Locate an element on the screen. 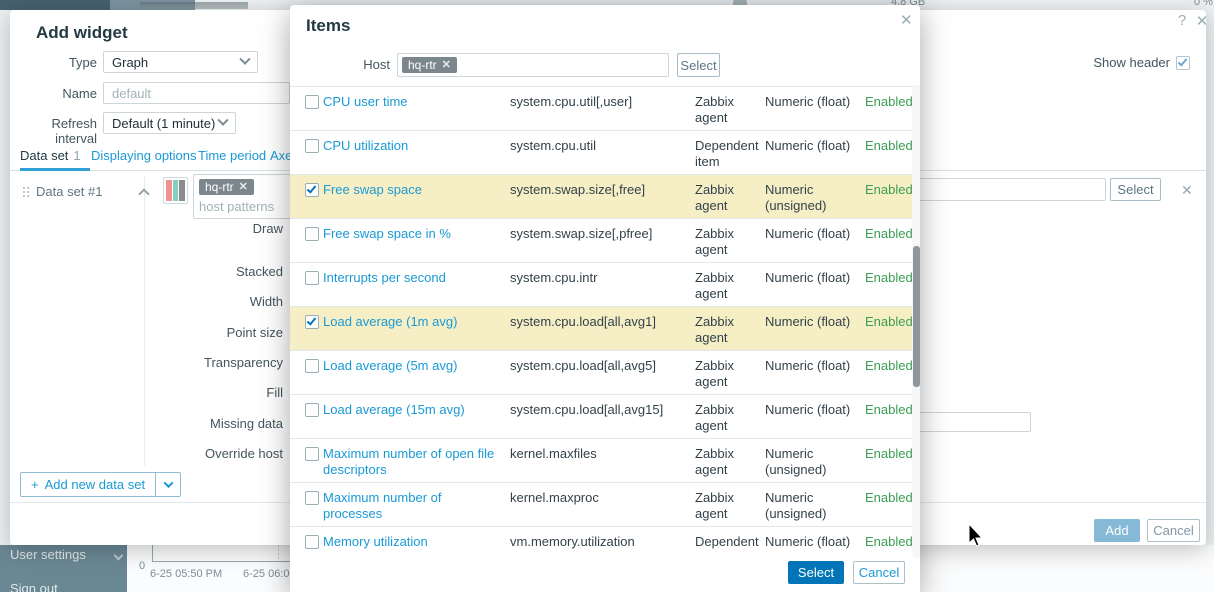 The image size is (1214, 592). item-patterns-input is located at coordinates (1003, 189).